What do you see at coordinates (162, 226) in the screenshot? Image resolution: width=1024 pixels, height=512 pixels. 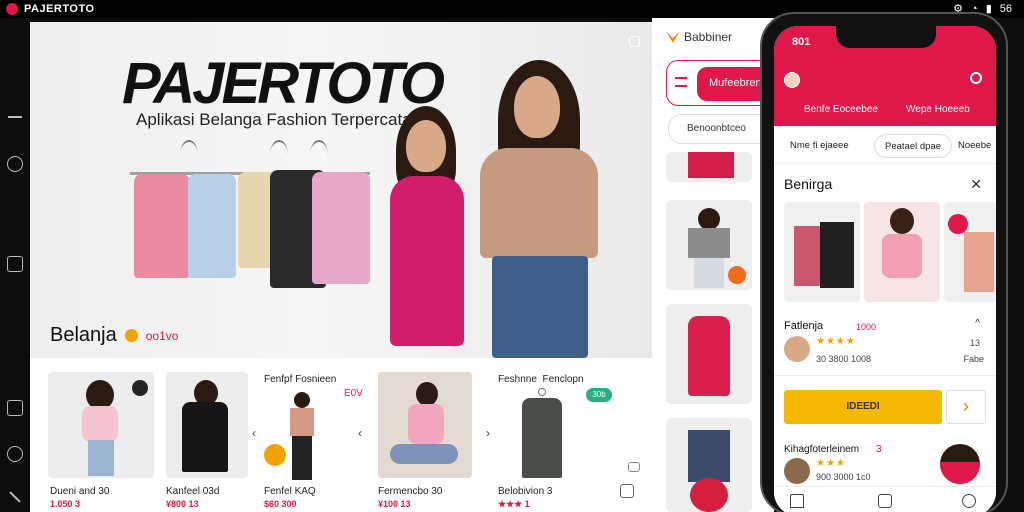 I see `pink-shirt` at bounding box center [162, 226].